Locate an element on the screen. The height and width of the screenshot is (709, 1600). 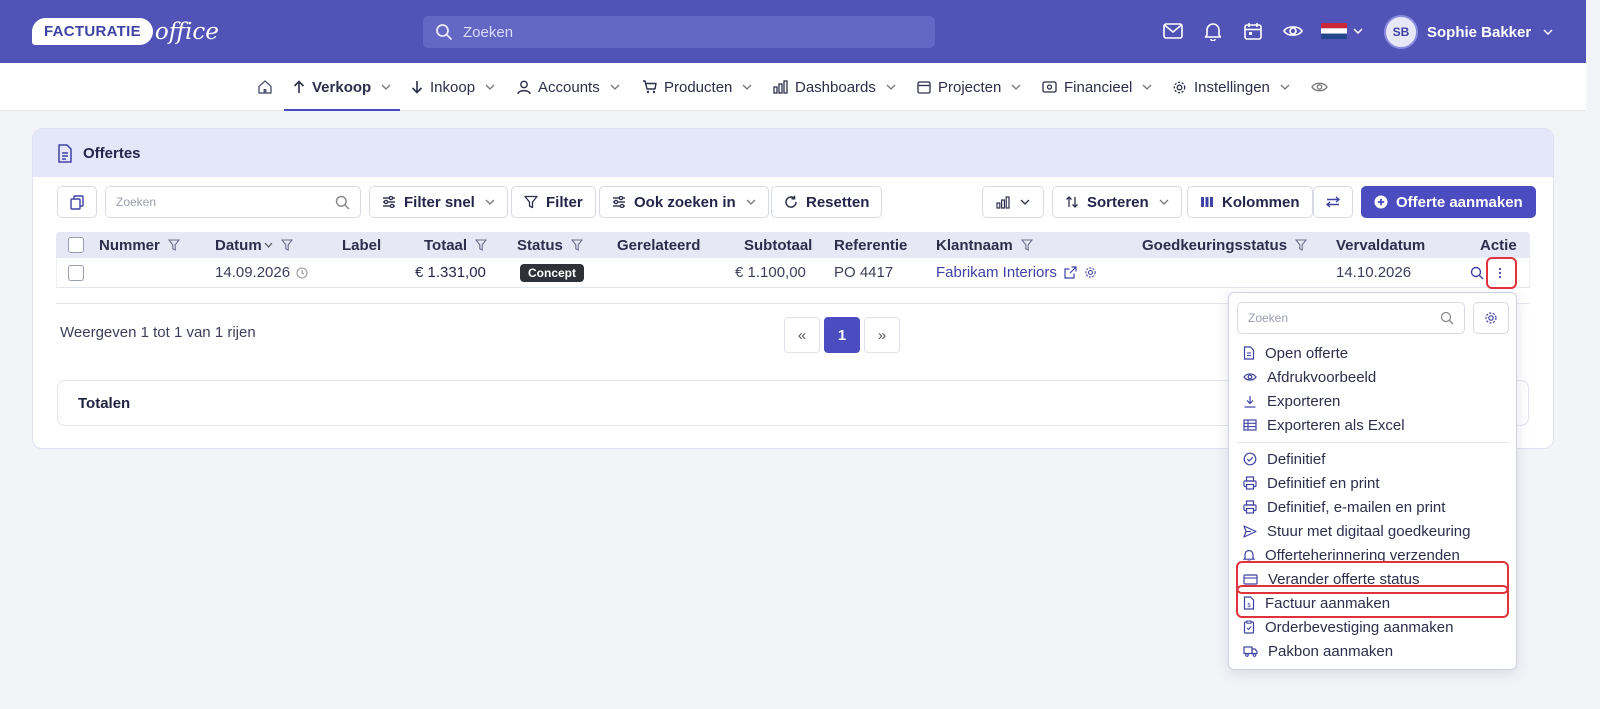
menu-label: Afdrukvoorbeeld is located at coordinates (1322, 377).